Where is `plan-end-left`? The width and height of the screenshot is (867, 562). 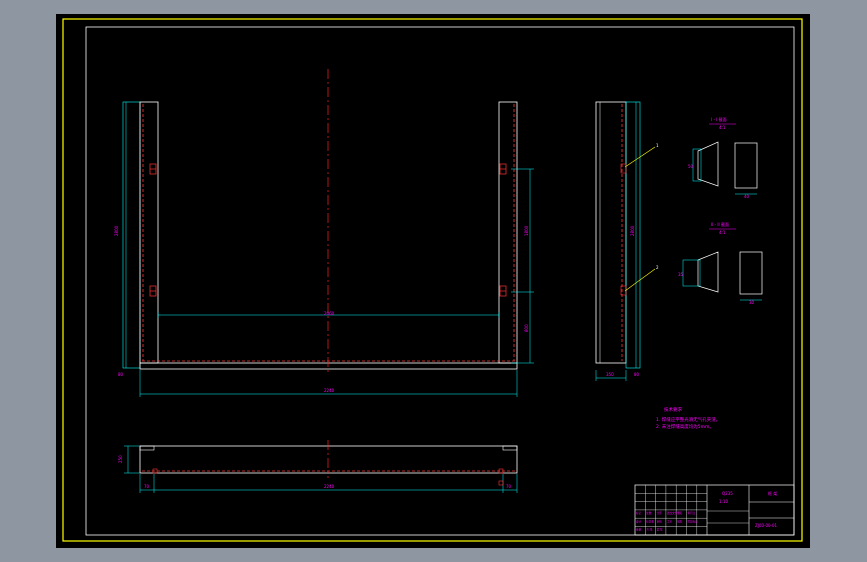
plan-end-left is located at coordinates (147, 448).